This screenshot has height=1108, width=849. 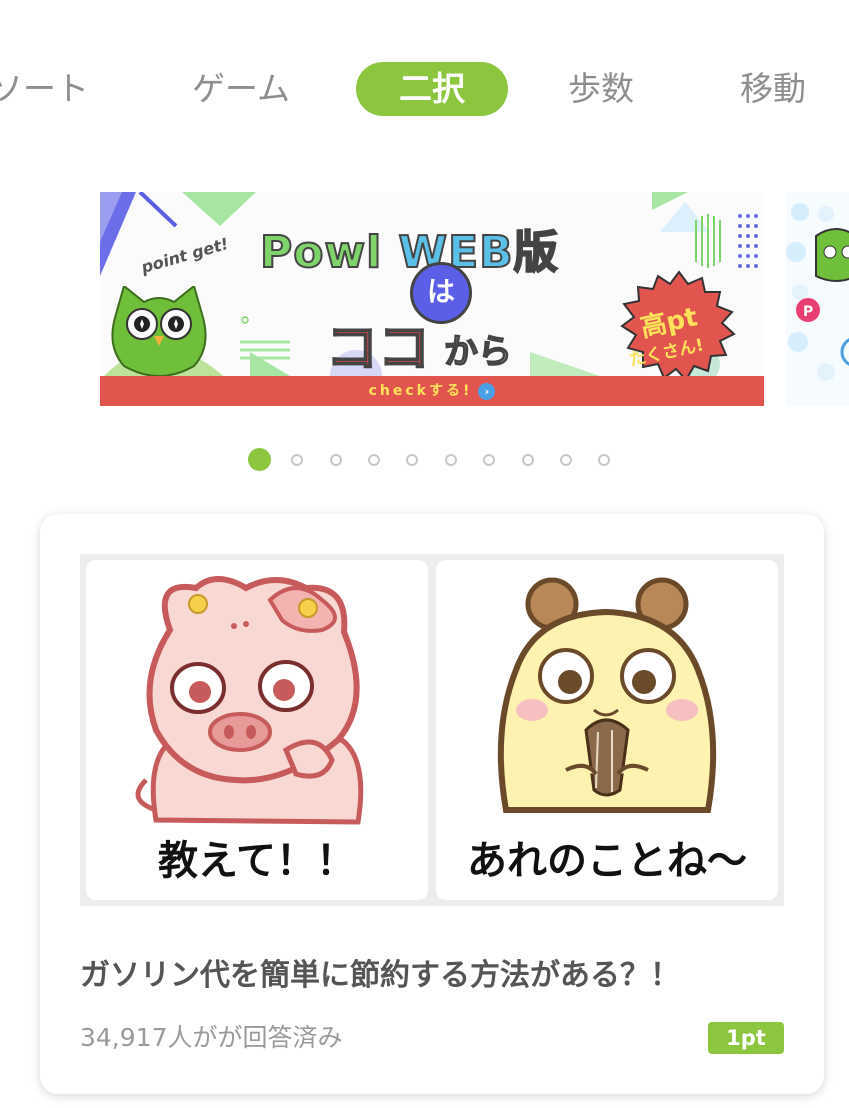 I want to click on choice-caption-left: 教えて！！, so click(x=257, y=861).